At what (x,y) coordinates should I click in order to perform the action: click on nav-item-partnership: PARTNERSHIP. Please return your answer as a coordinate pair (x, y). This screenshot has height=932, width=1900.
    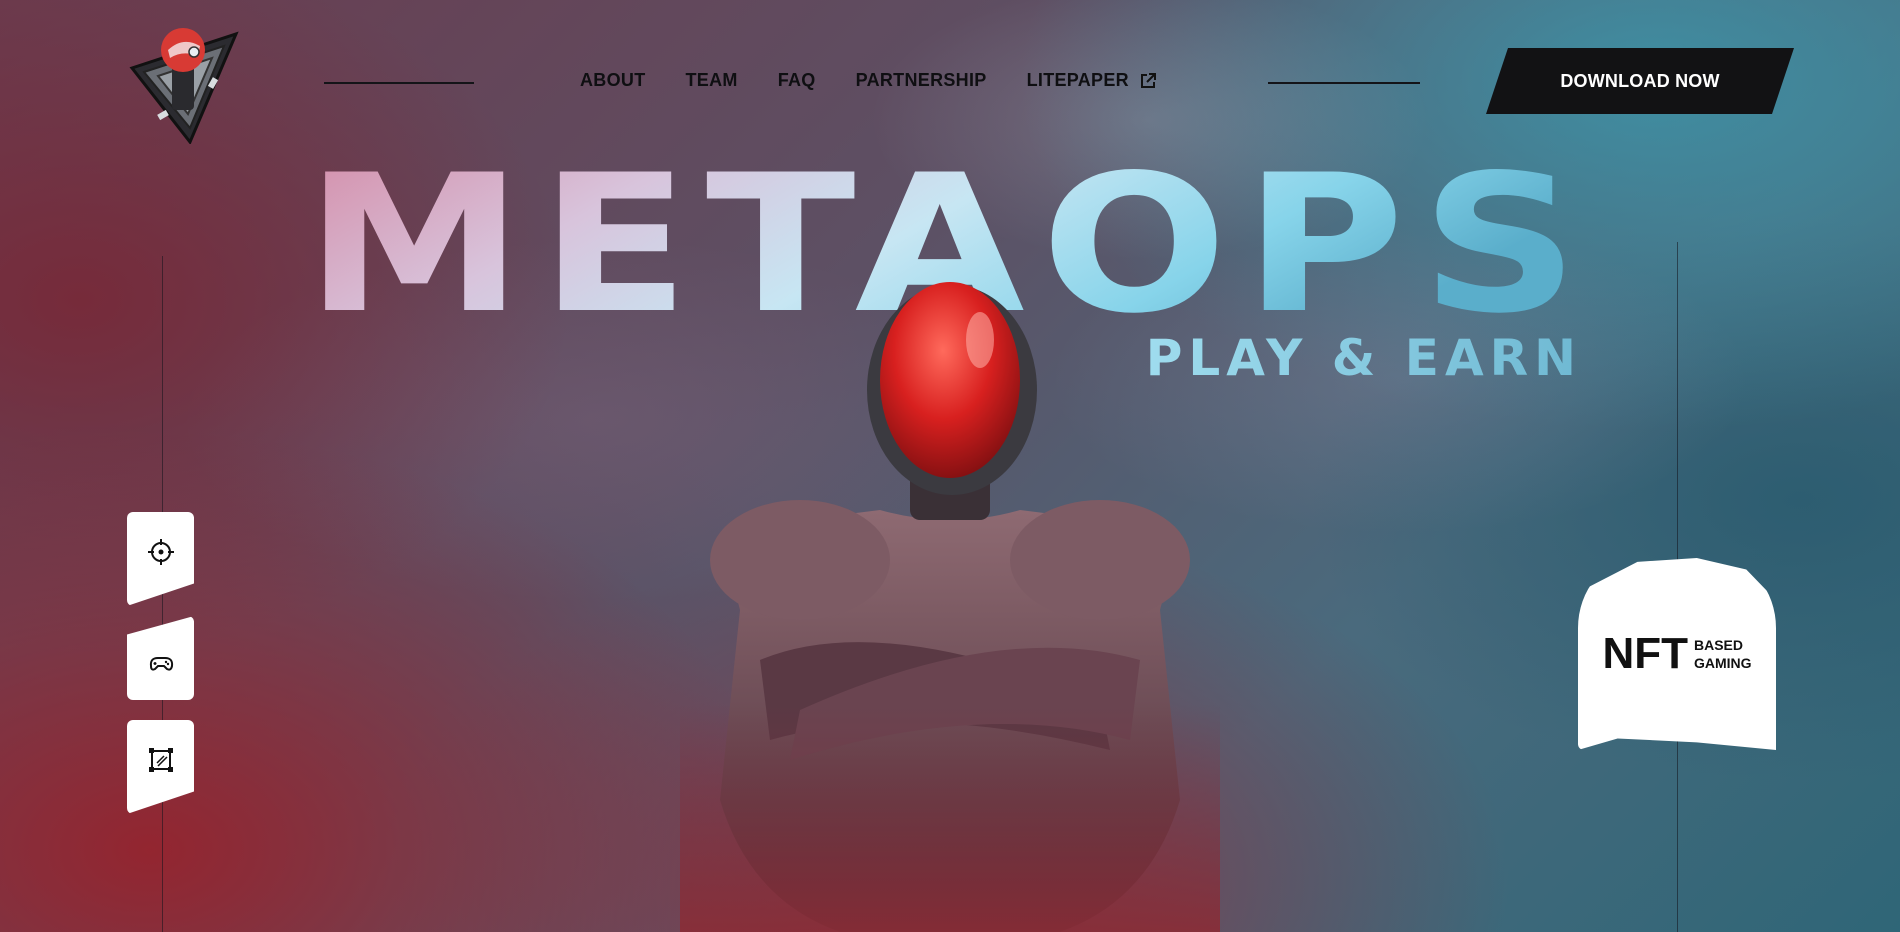
    Looking at the image, I should click on (921, 80).